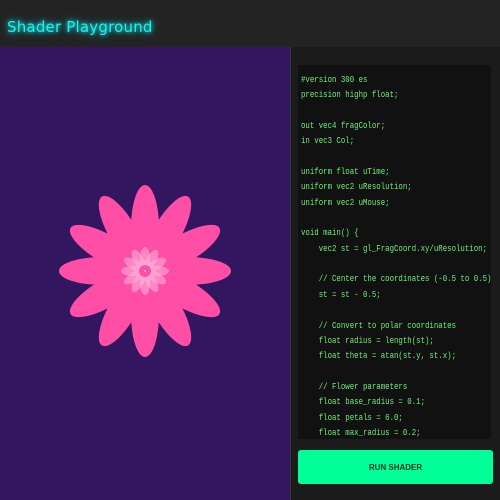 This screenshot has height=500, width=500. What do you see at coordinates (80, 27) in the screenshot?
I see `app-title: Shader Playground` at bounding box center [80, 27].